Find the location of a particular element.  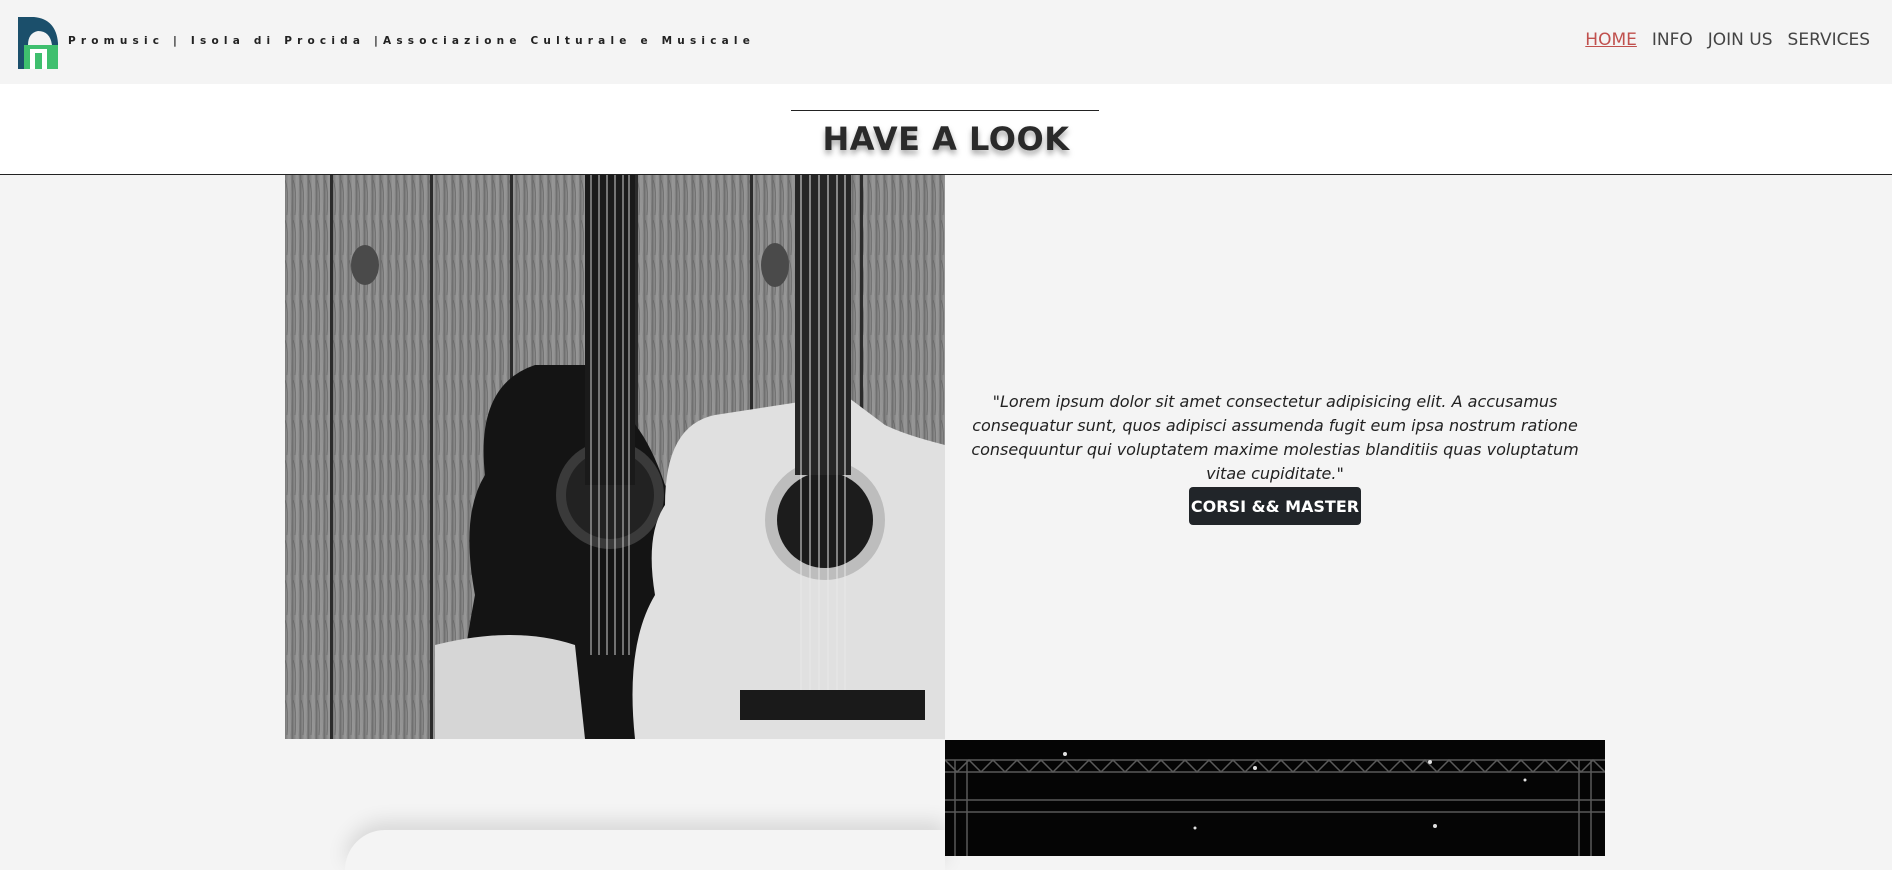

nav-home: HOME is located at coordinates (1611, 40).